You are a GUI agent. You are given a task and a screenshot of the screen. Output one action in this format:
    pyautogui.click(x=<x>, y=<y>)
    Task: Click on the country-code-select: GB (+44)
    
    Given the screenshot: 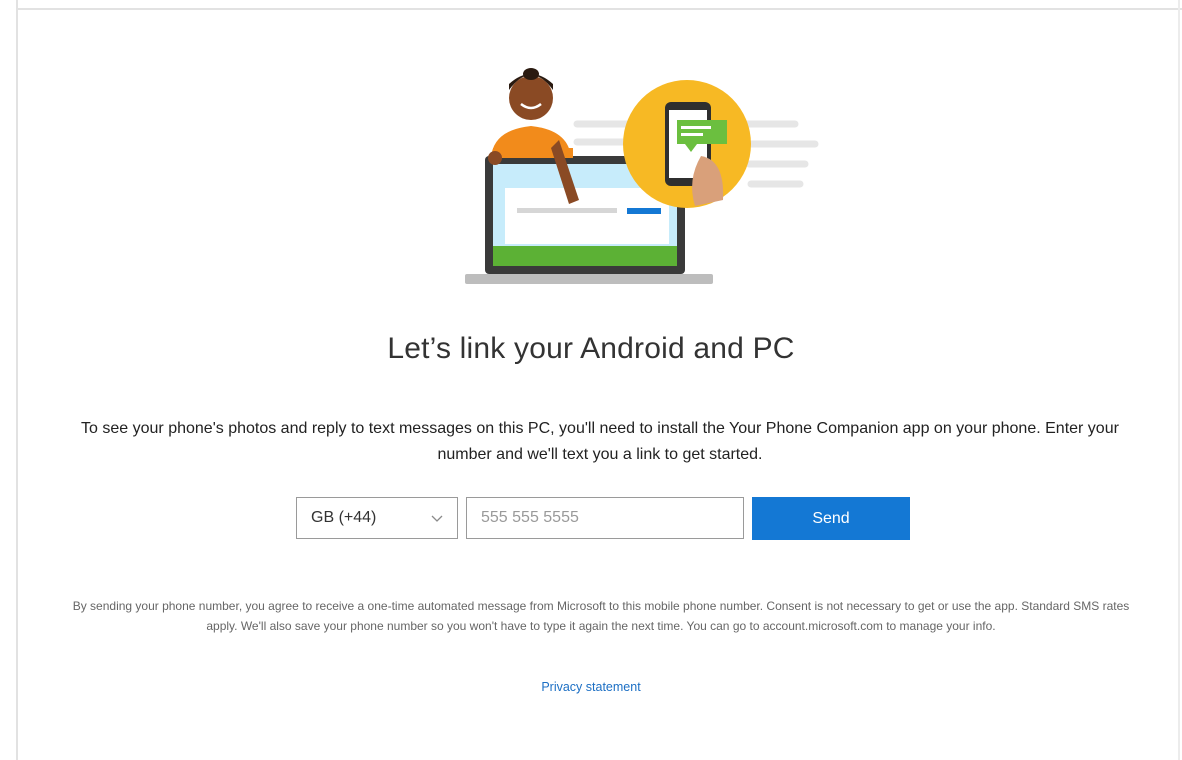 What is the action you would take?
    pyautogui.click(x=377, y=518)
    